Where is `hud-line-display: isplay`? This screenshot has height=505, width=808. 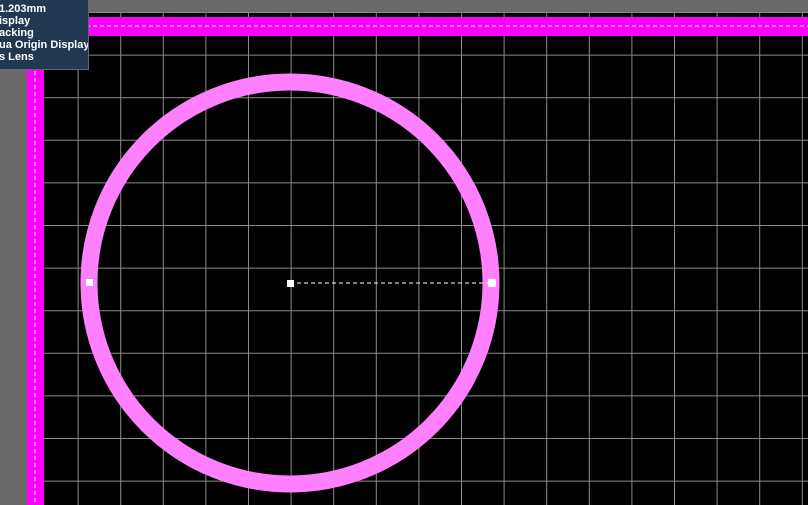
hud-line-display: isplay is located at coordinates (15, 21).